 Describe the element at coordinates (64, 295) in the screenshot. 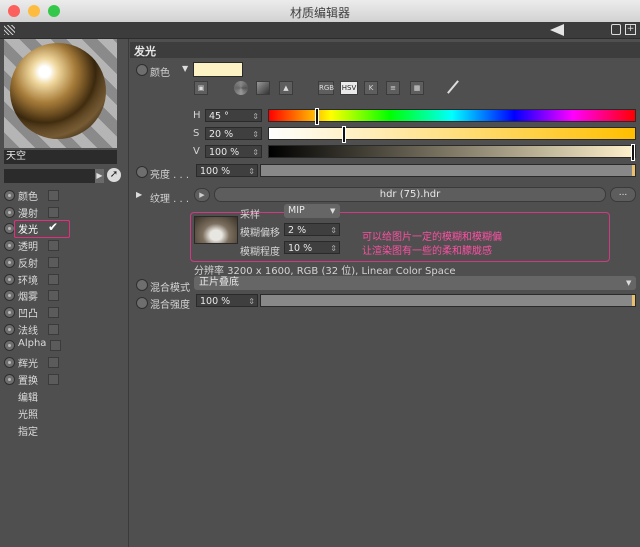

I see `channel-row: 烟雾` at that location.